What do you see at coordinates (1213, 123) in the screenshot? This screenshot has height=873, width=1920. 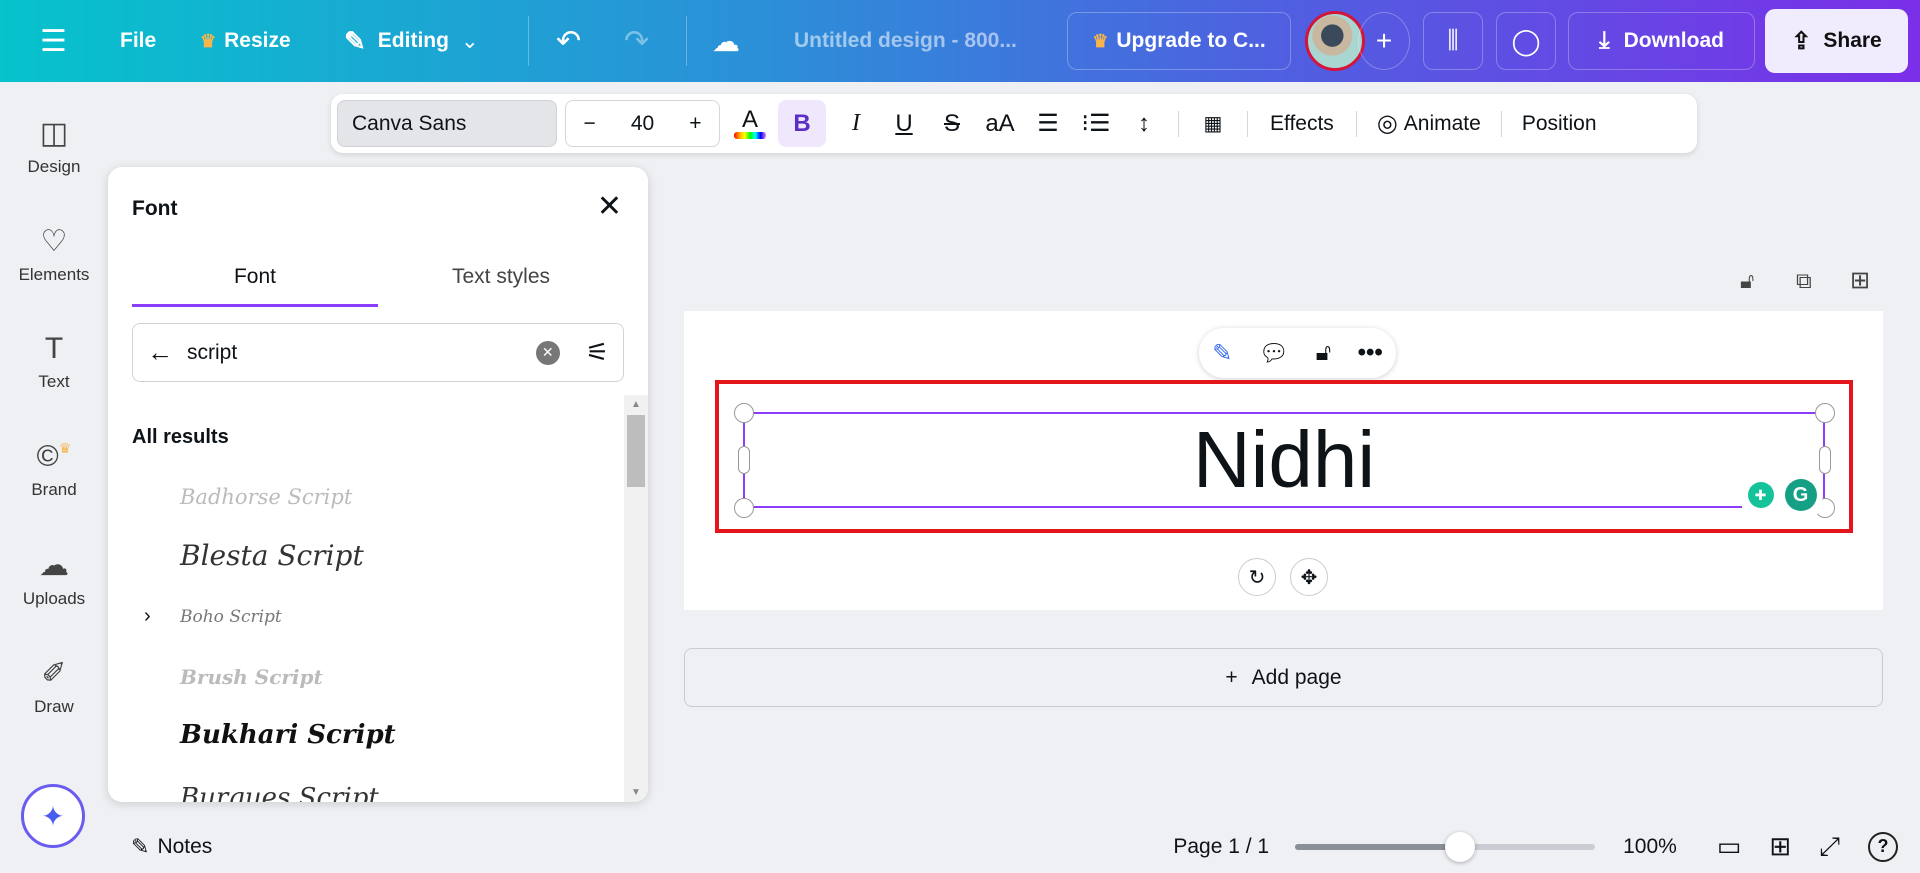 I see `transparency-icon: ▦` at bounding box center [1213, 123].